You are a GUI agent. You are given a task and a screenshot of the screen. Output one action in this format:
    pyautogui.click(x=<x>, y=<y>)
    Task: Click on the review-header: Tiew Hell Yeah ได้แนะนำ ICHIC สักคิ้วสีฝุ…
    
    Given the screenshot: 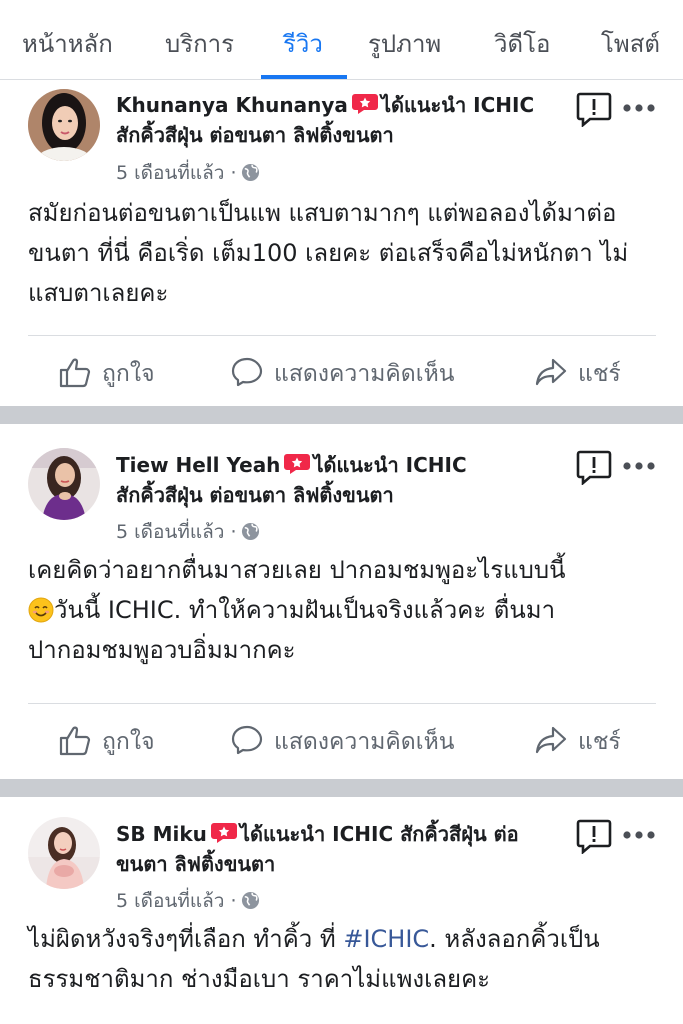 What is the action you would take?
    pyautogui.click(x=341, y=480)
    